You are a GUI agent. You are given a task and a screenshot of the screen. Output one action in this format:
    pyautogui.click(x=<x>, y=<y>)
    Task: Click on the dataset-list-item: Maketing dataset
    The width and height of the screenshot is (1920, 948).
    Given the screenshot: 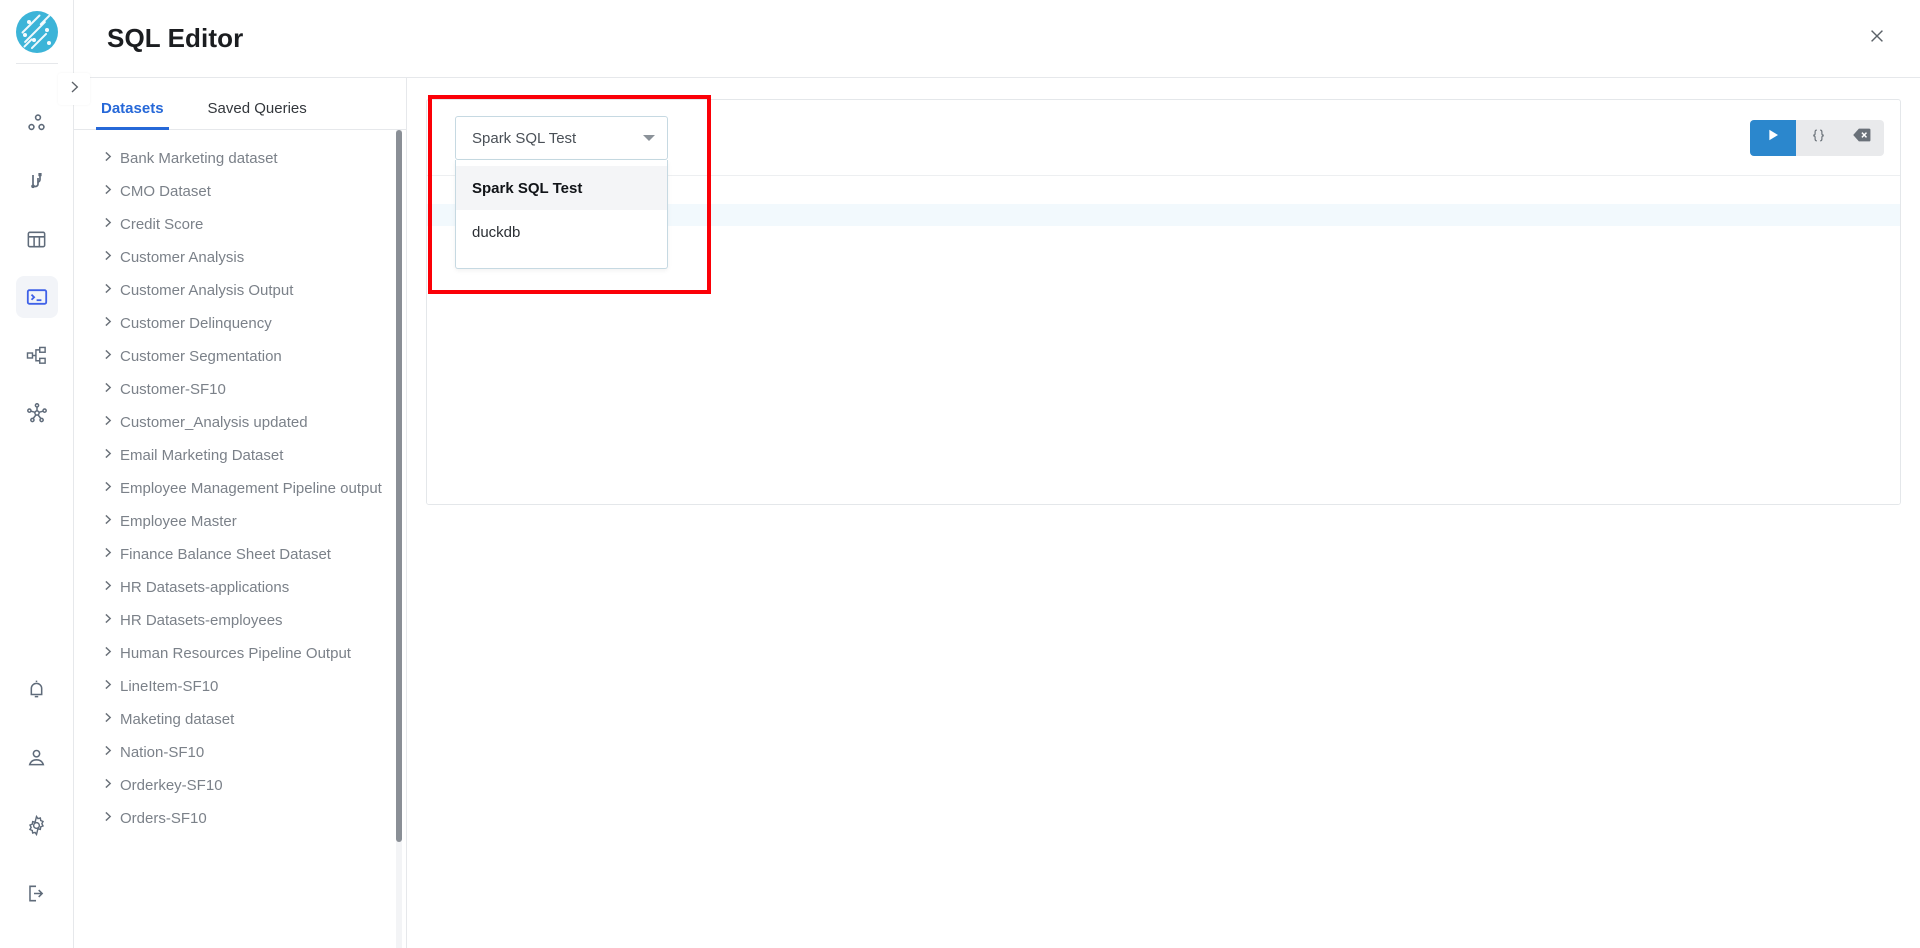 What is the action you would take?
    pyautogui.click(x=233, y=719)
    